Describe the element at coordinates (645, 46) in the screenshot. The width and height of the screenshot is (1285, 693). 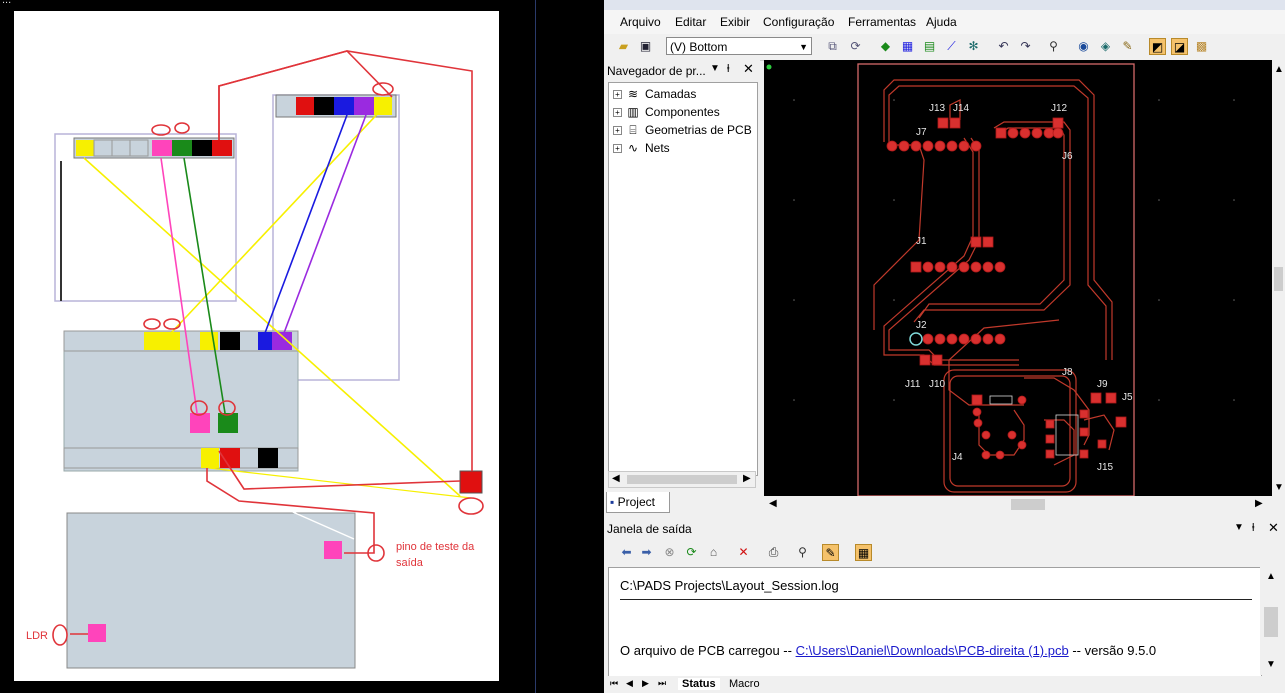
I see `save-icon: ▣` at that location.